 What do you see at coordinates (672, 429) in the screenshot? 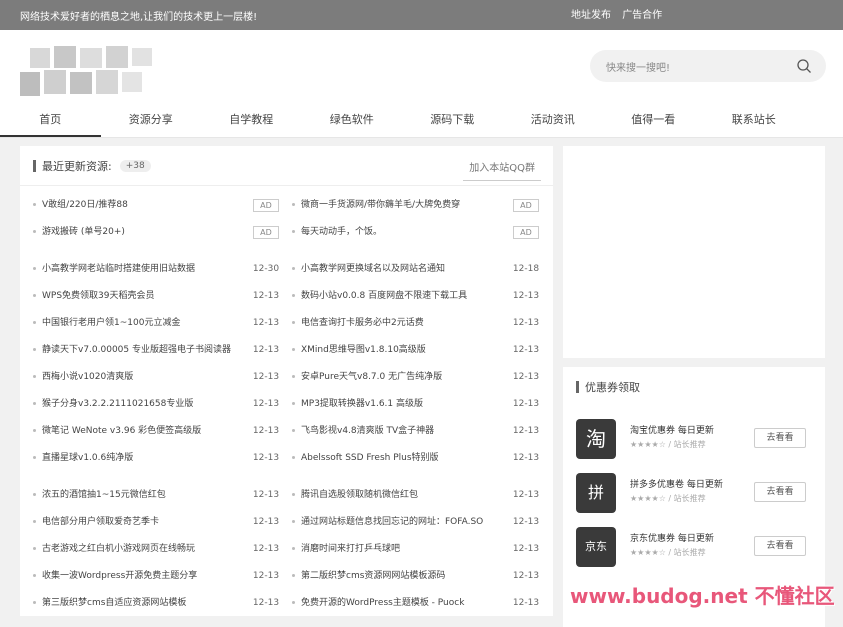
I see `coupon-name: 淘宝优惠券 每日更新` at bounding box center [672, 429].